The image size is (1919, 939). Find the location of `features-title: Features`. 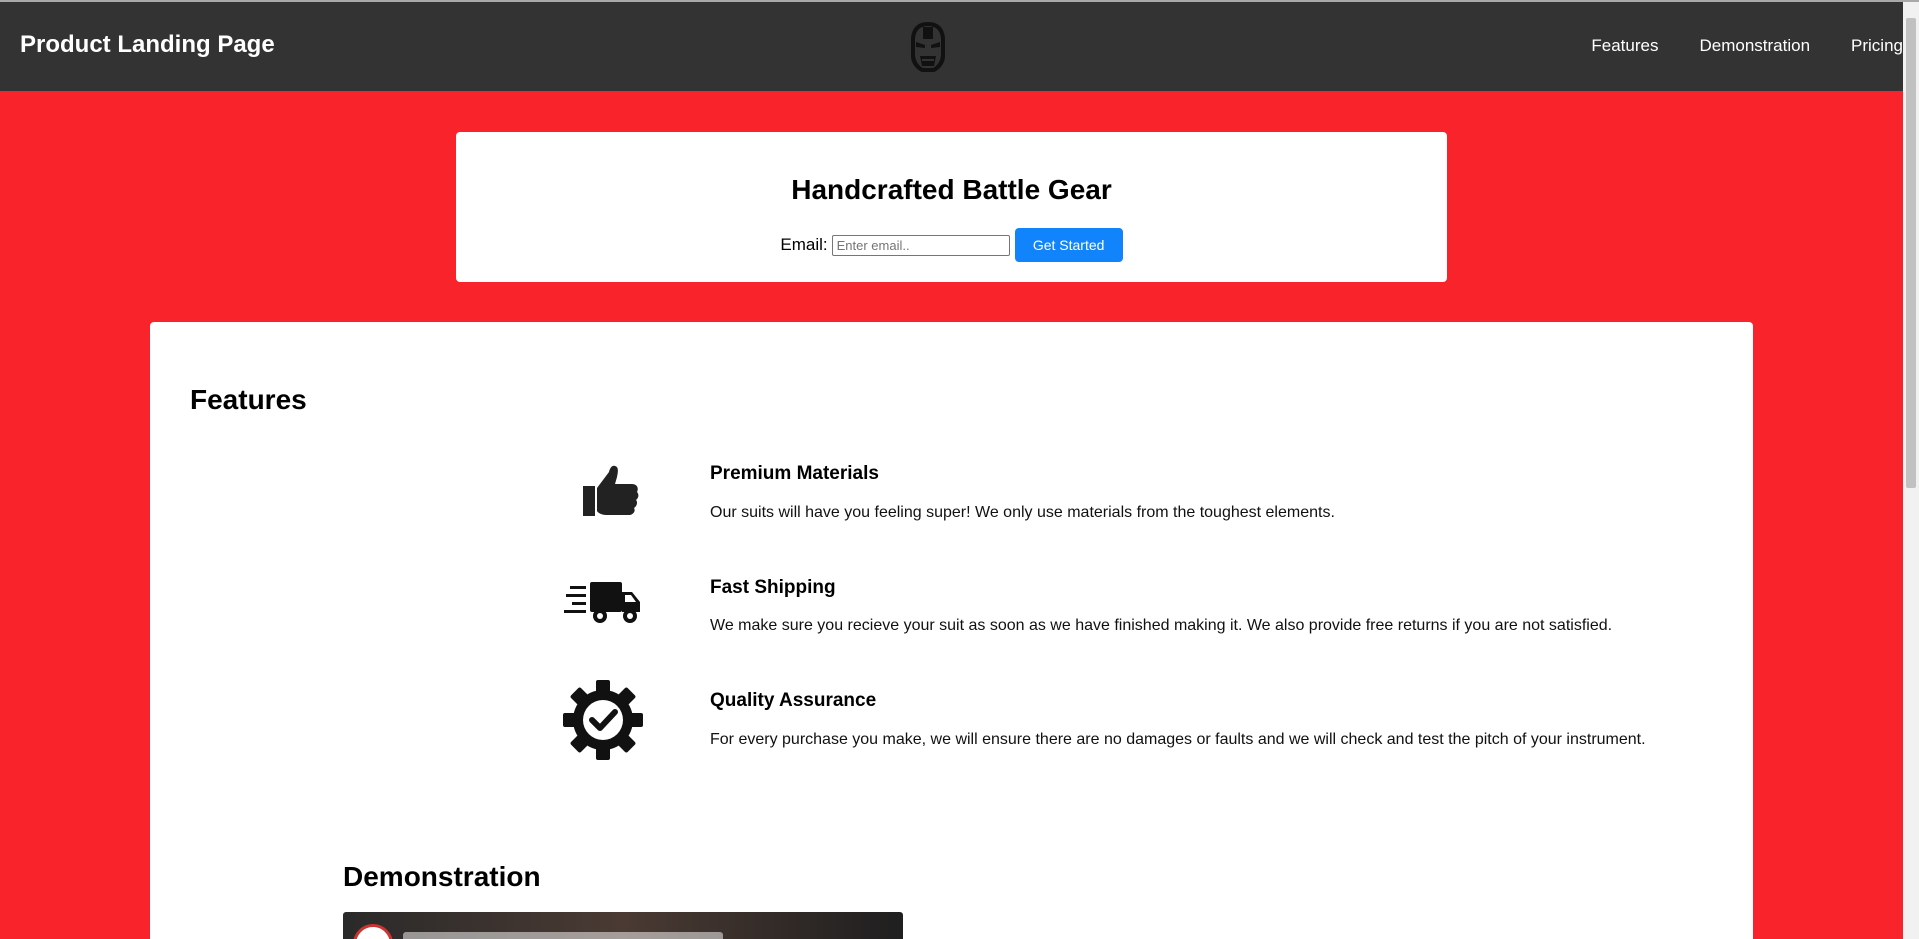

features-title: Features is located at coordinates (248, 399).